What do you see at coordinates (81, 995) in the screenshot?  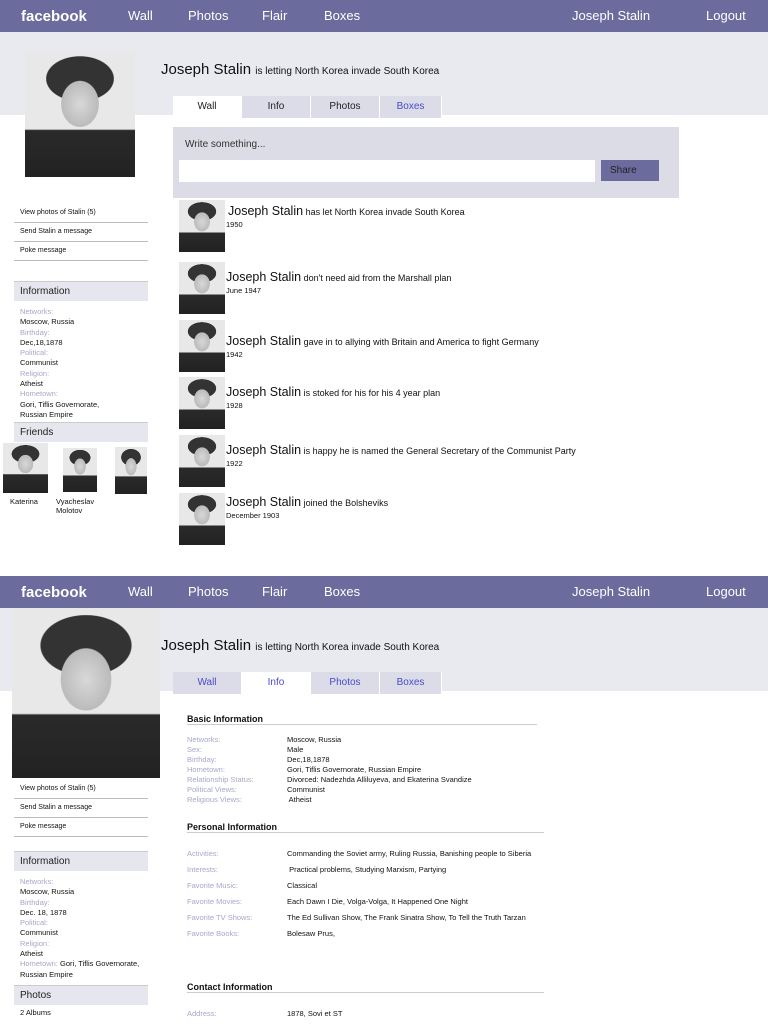 I see `photos-header: Photos` at bounding box center [81, 995].